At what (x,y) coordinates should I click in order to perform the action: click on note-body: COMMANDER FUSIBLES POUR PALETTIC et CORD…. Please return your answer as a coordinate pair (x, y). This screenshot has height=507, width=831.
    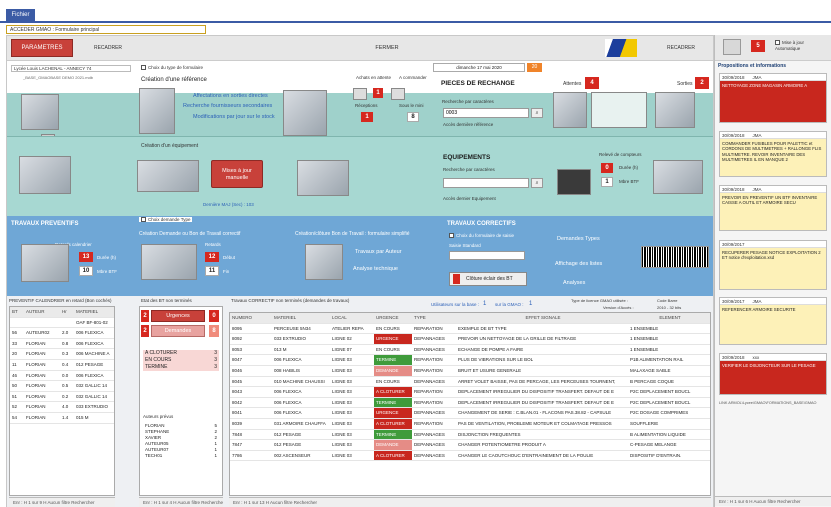
    Looking at the image, I should click on (773, 157).